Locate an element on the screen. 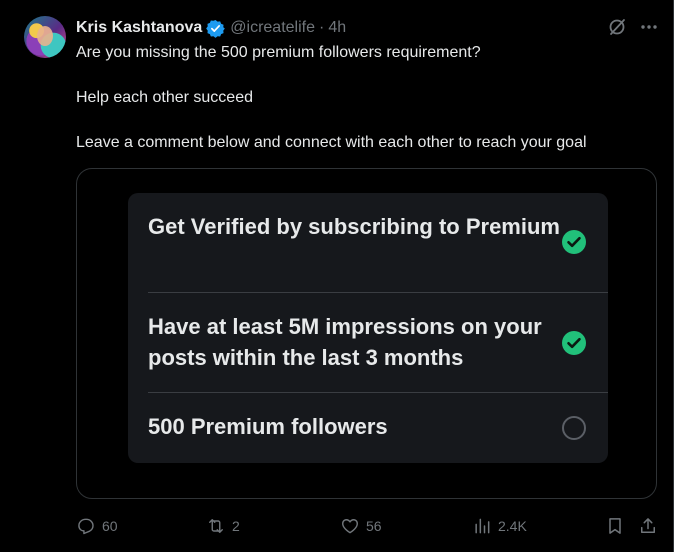 This screenshot has width=674, height=552. action-bar: 60 2 56 2.4K is located at coordinates (337, 526).